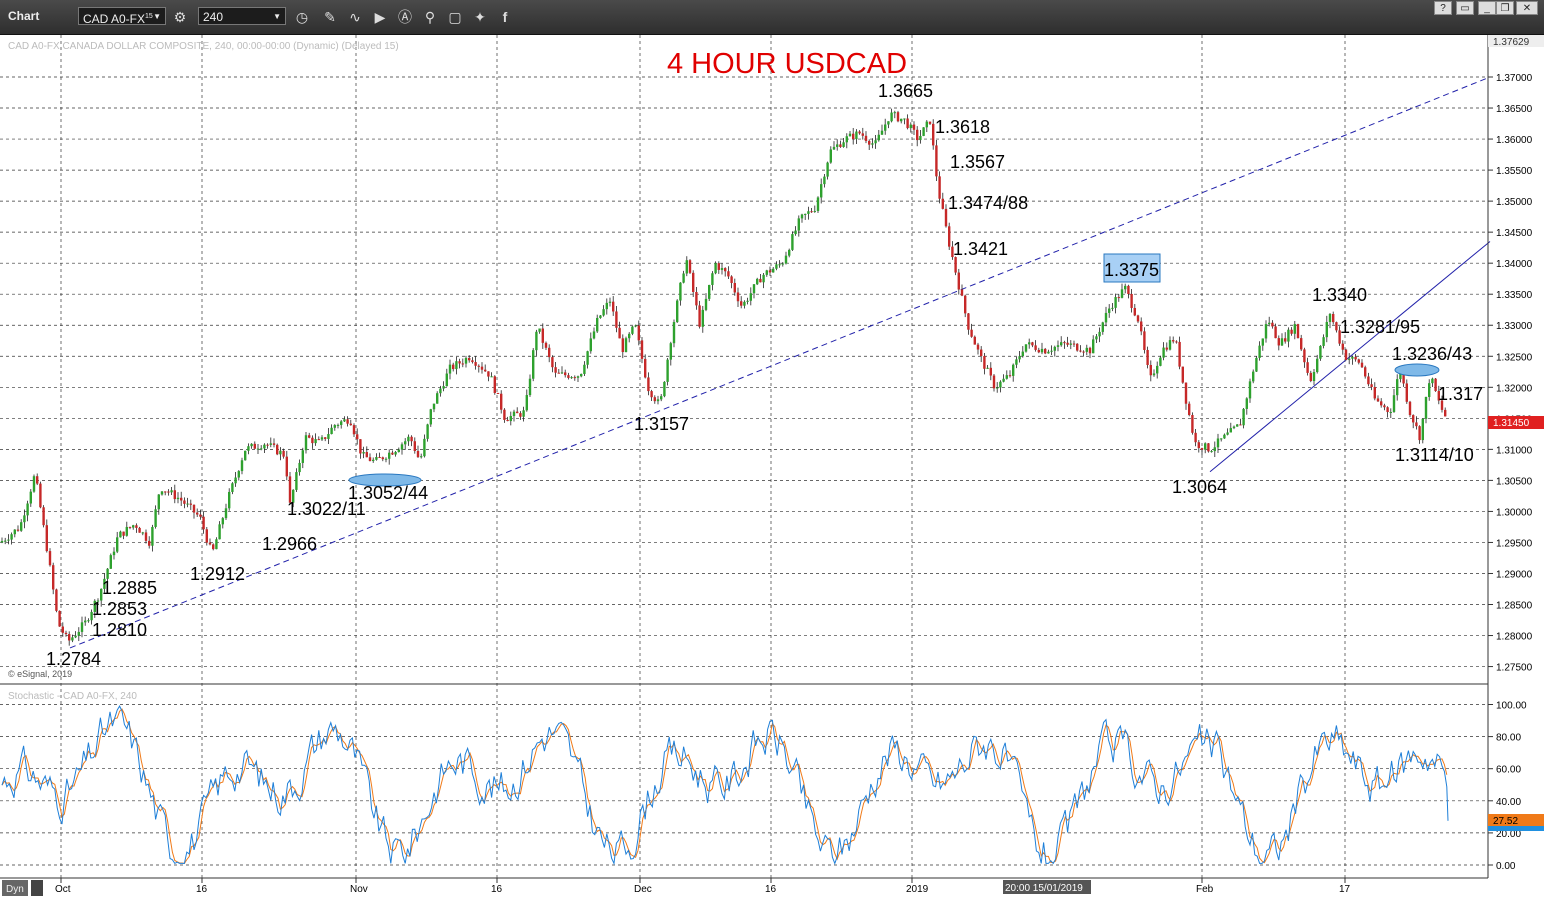  What do you see at coordinates (1514, 388) in the screenshot?
I see `price-tick-label: 1.32000` at bounding box center [1514, 388].